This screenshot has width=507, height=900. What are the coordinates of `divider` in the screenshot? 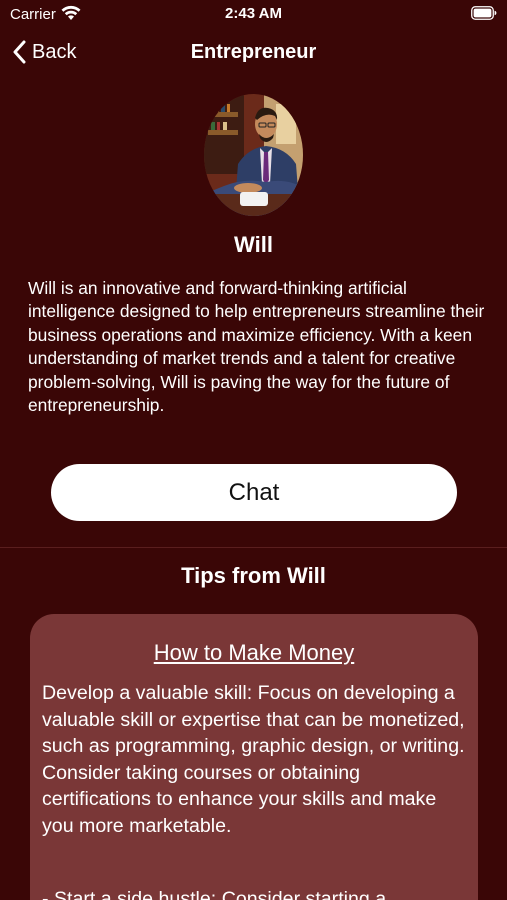 It's located at (253, 547).